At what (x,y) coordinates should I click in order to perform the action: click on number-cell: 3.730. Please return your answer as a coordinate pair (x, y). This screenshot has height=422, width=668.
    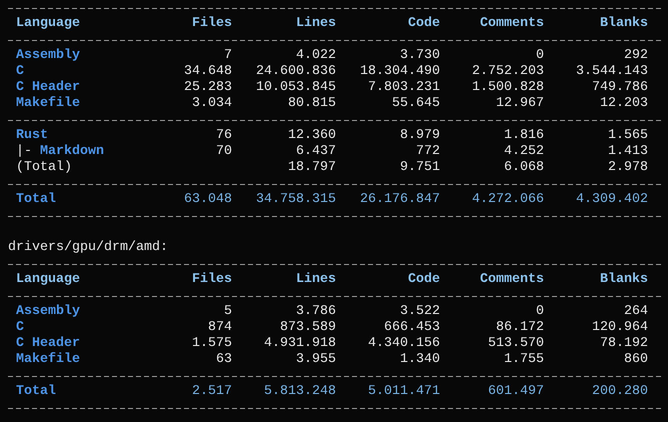
    Looking at the image, I should click on (420, 56).